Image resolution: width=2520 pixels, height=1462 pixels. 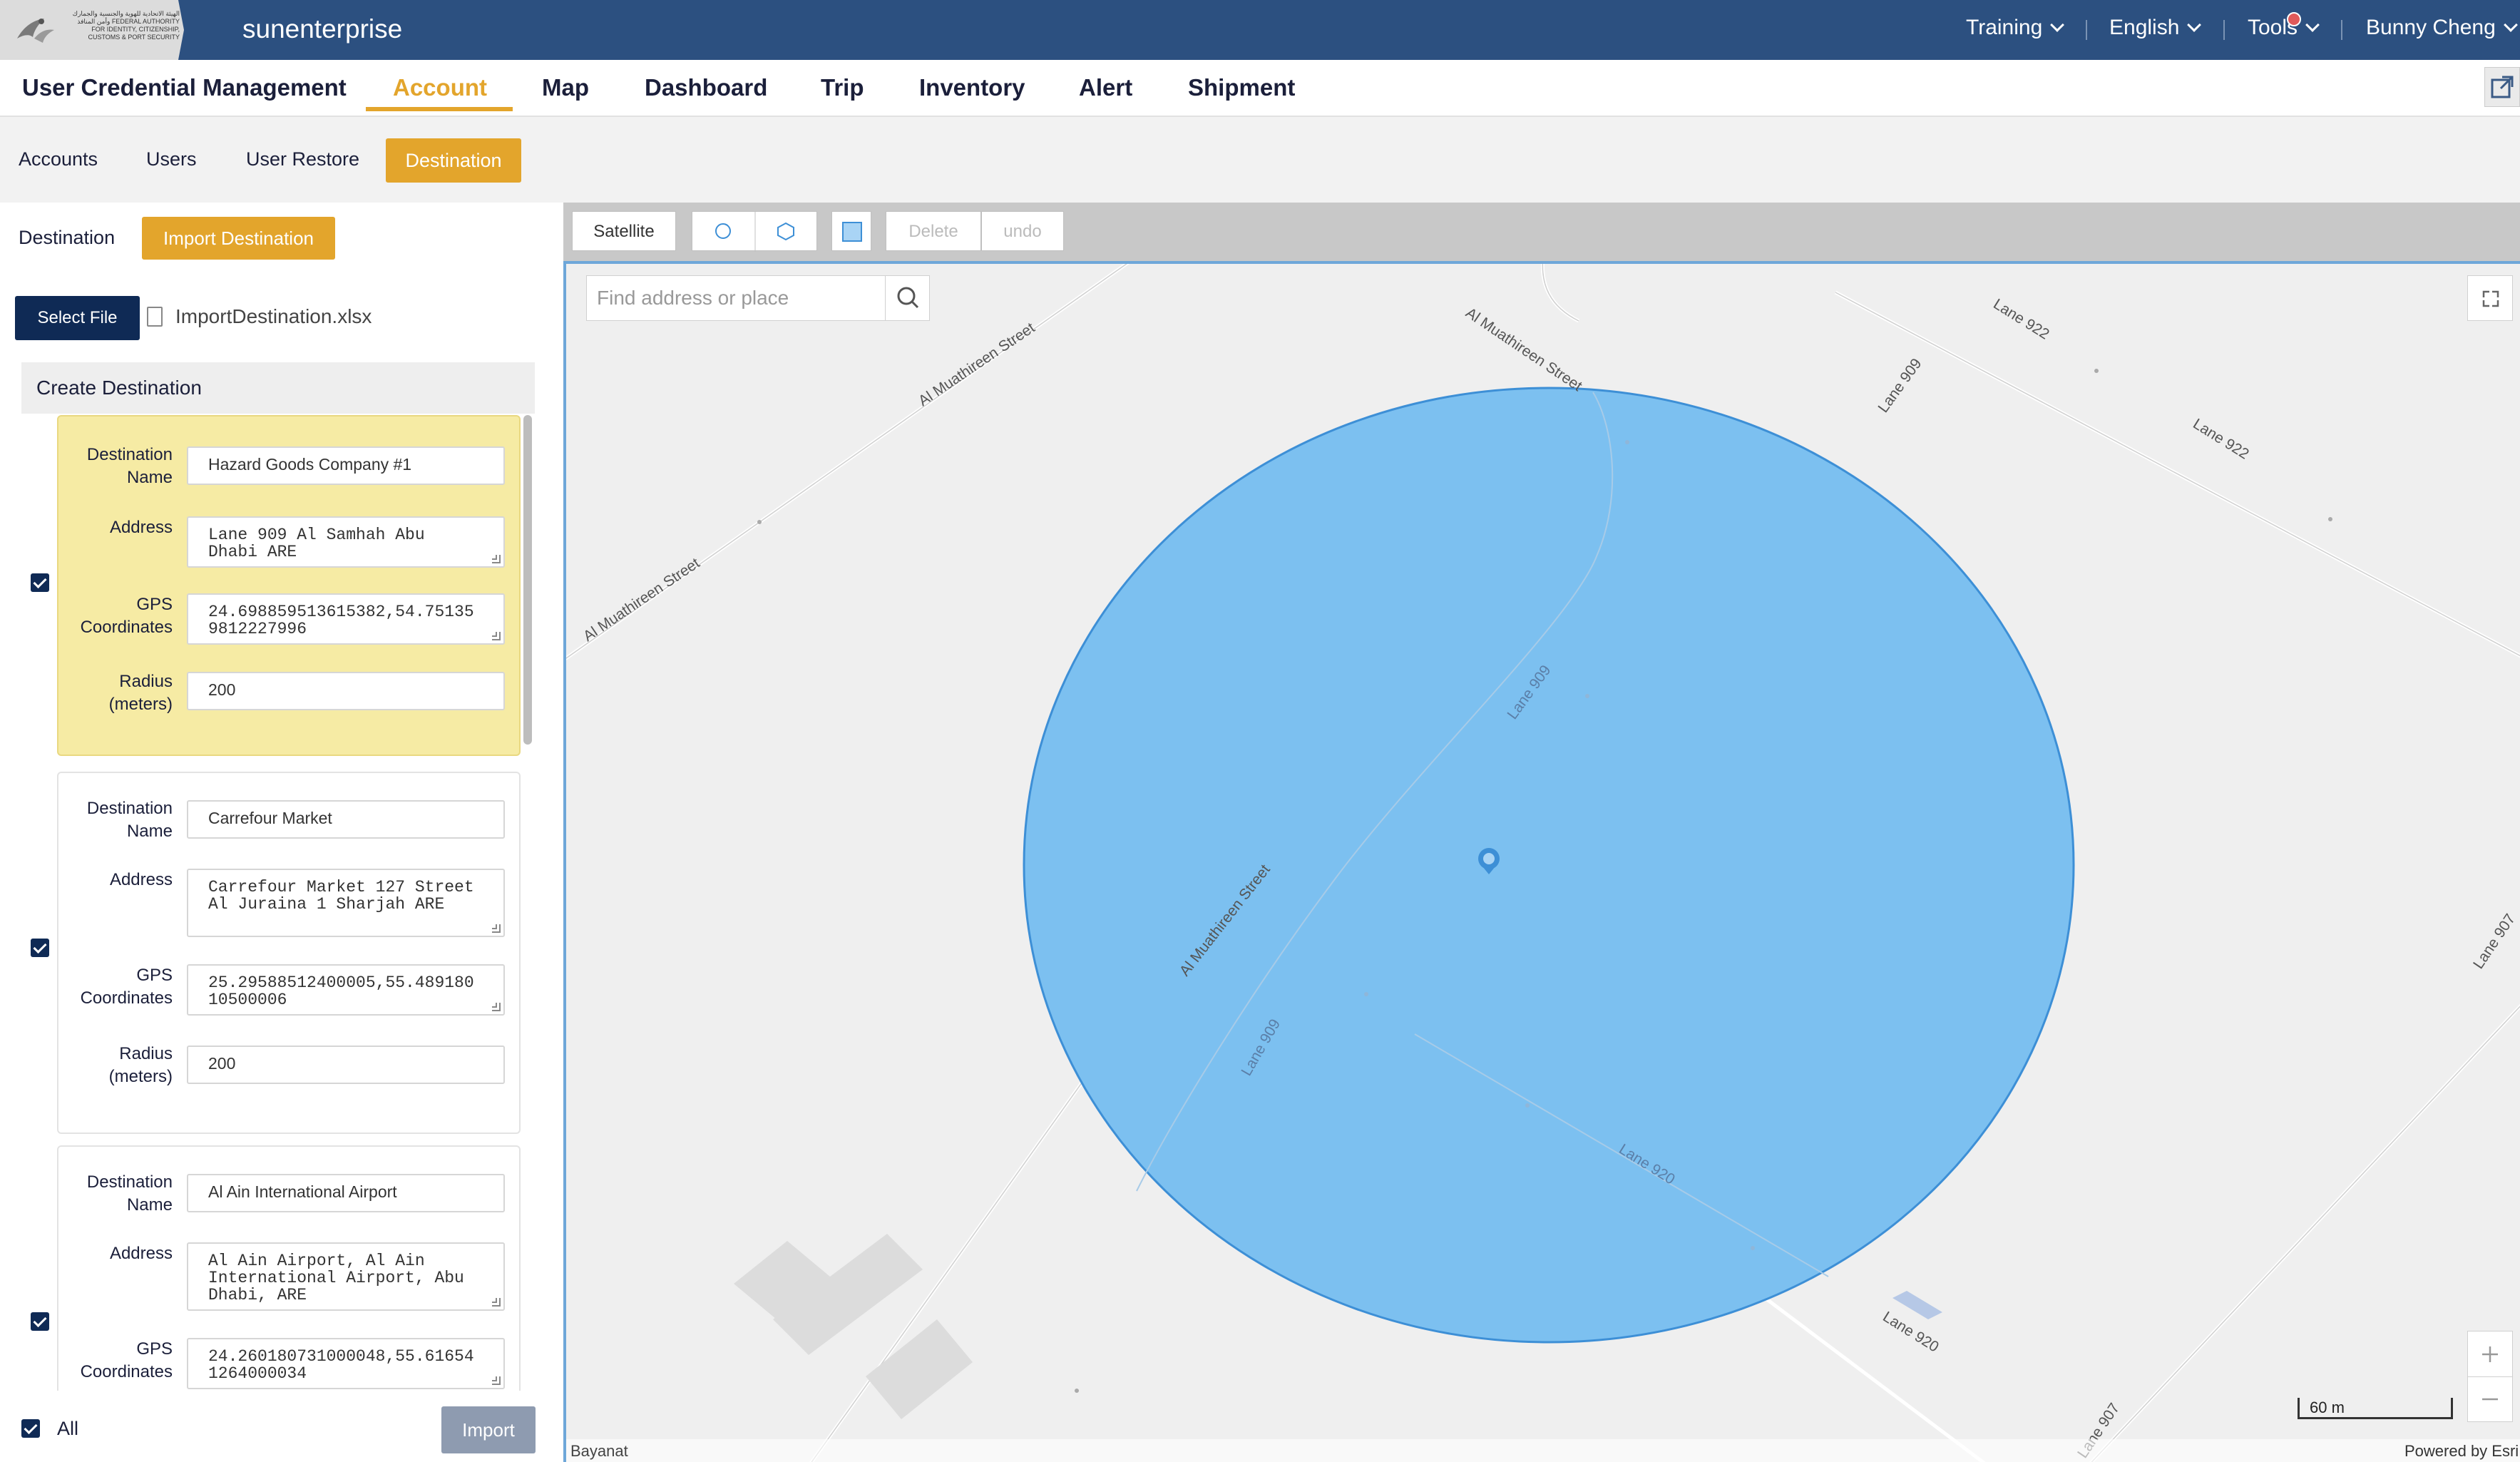 I want to click on create-destination-header: Create Destination, so click(x=278, y=388).